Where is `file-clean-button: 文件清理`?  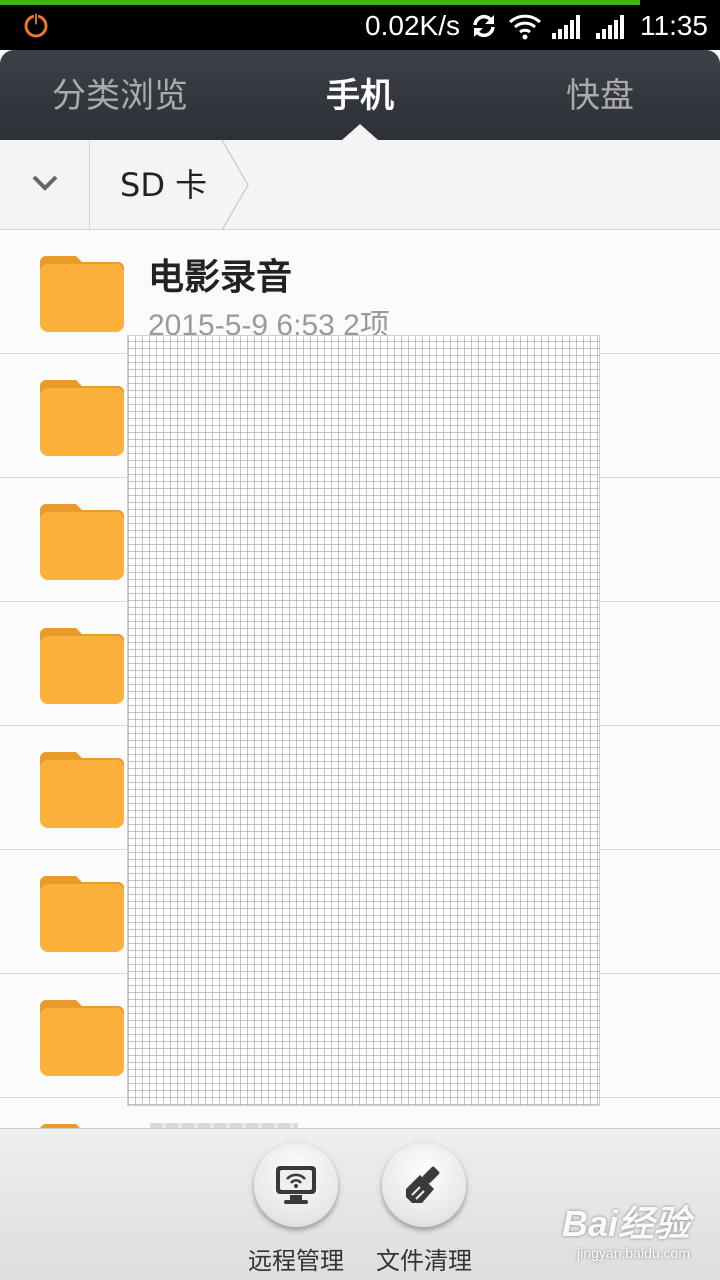 file-clean-button: 文件清理 is located at coordinates (424, 1209).